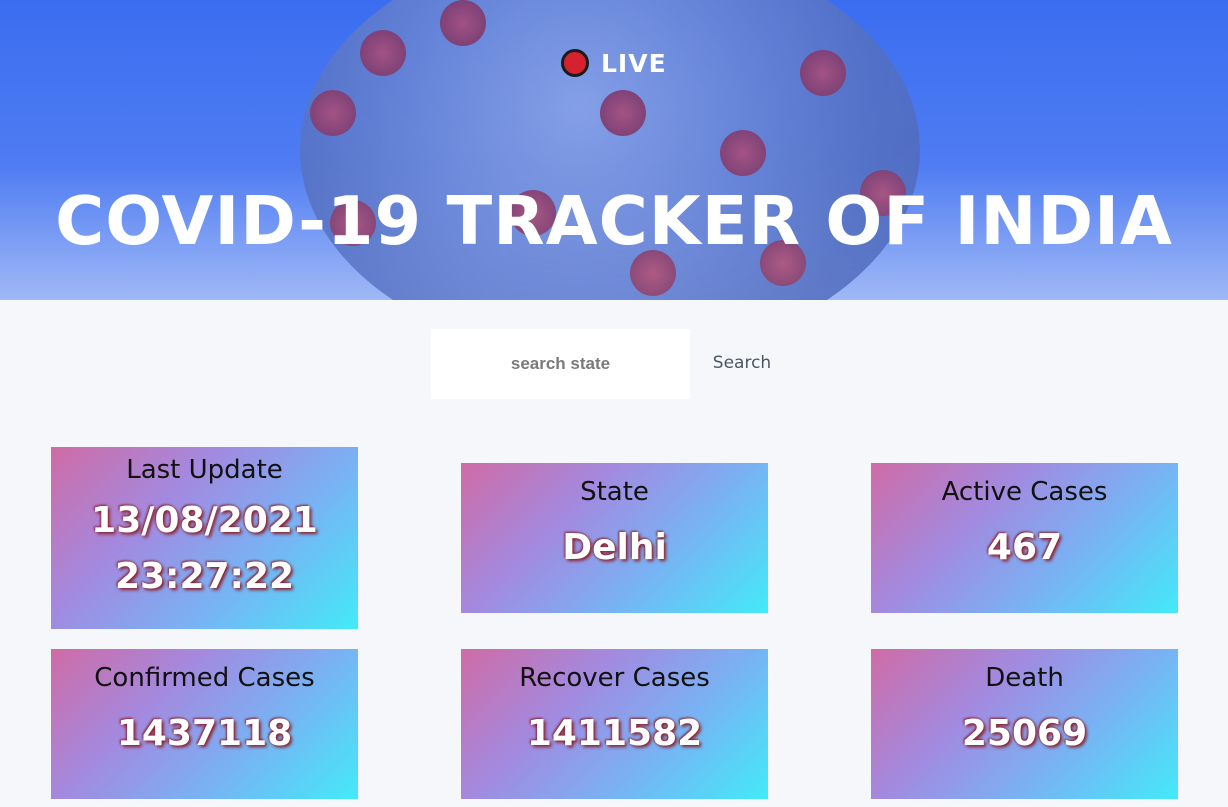  Describe the element at coordinates (614, 547) in the screenshot. I see `state-value: Delhi` at that location.